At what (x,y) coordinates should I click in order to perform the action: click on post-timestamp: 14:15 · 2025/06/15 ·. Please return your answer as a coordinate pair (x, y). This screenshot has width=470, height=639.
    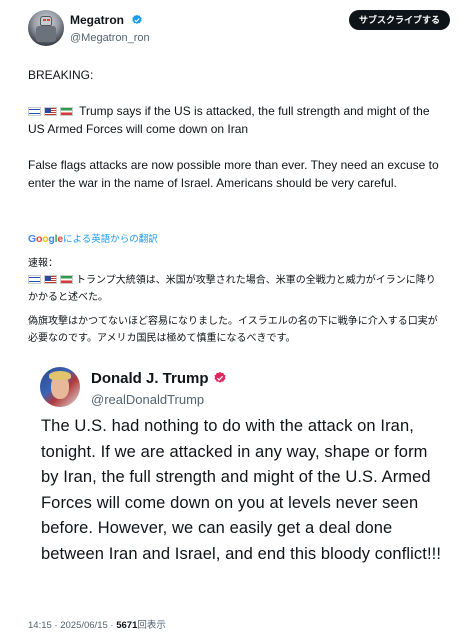
    Looking at the image, I should click on (72, 625).